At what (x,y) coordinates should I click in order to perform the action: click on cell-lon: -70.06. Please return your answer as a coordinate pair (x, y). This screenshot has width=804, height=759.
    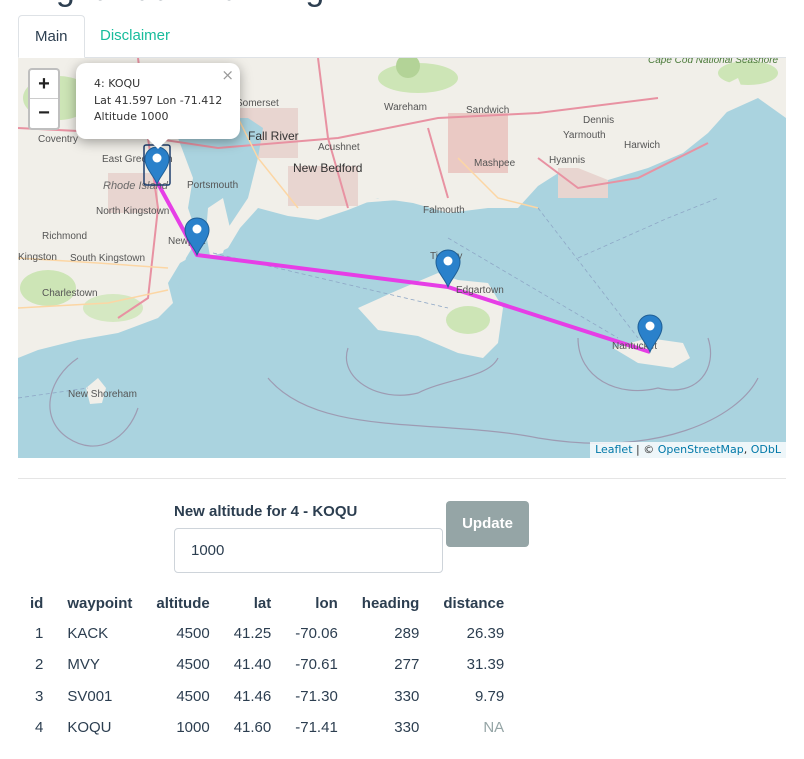
    Looking at the image, I should click on (316, 634).